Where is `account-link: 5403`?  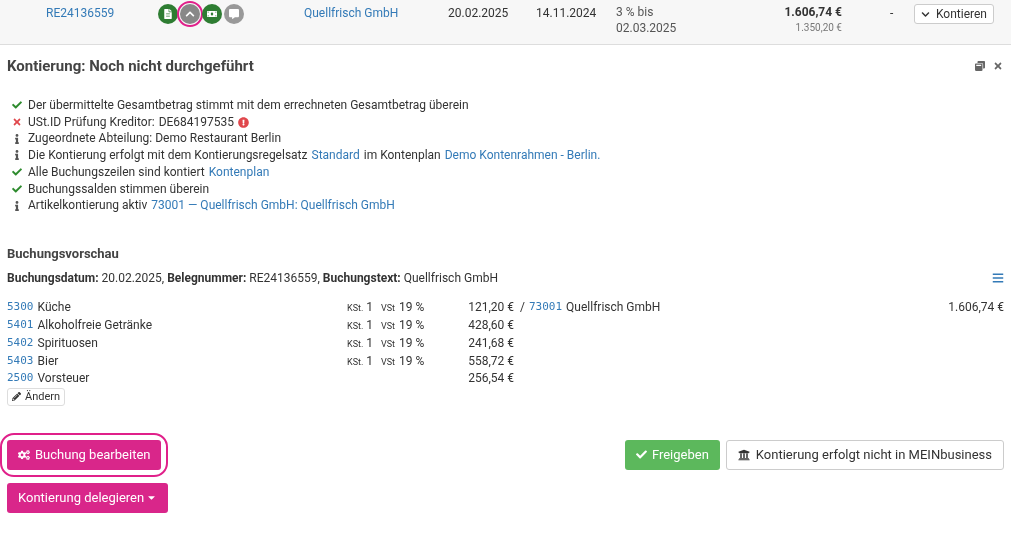 account-link: 5403 is located at coordinates (20, 361).